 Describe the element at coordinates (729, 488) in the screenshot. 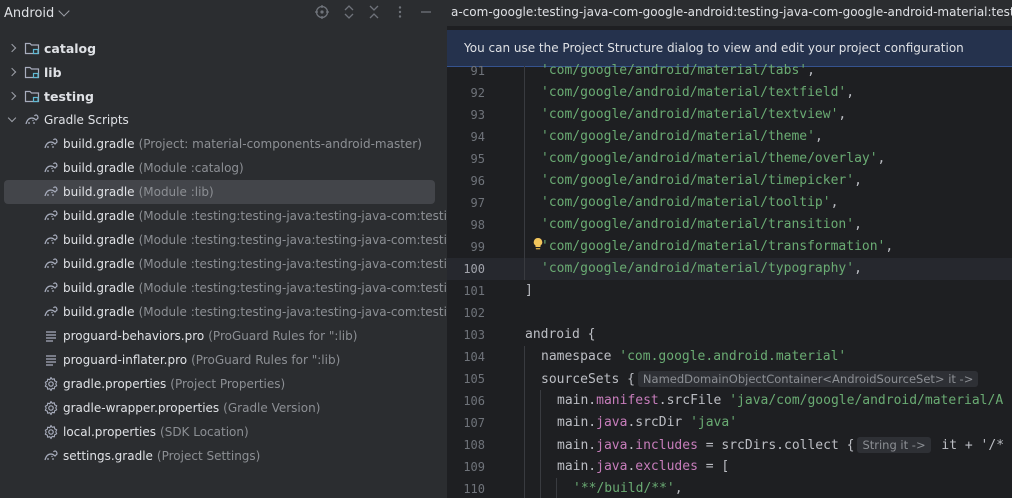

I see `code-line: '**/build/**',` at that location.